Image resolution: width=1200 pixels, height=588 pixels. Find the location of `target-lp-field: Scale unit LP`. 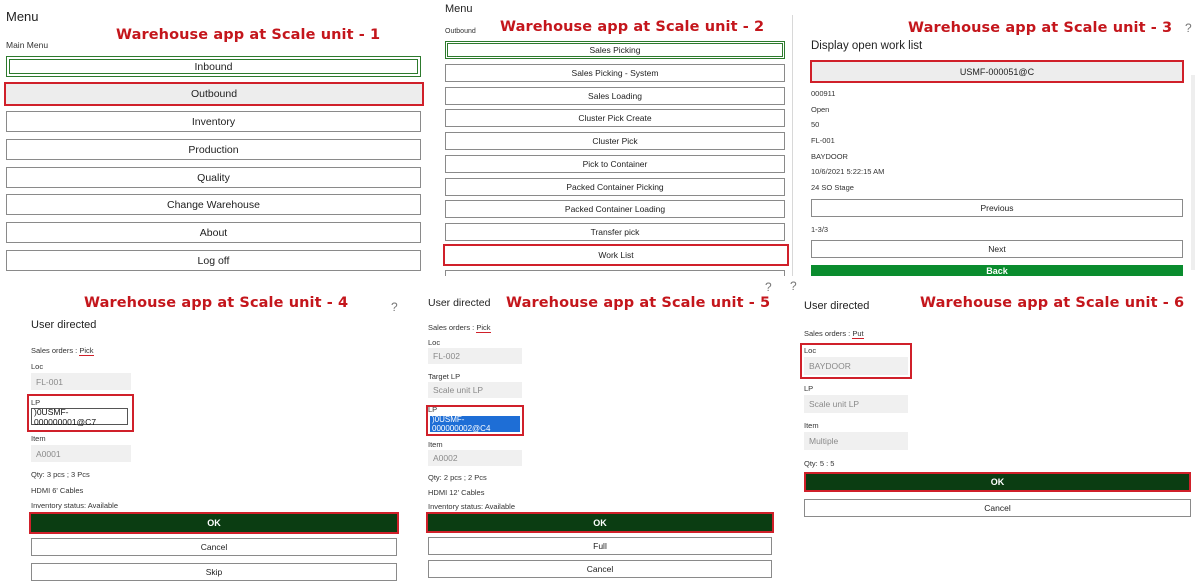

target-lp-field: Scale unit LP is located at coordinates (475, 390).